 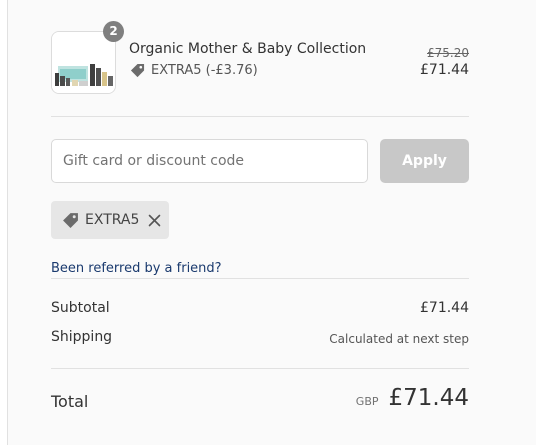 What do you see at coordinates (444, 70) in the screenshot?
I see `discounted-price: £71.44` at bounding box center [444, 70].